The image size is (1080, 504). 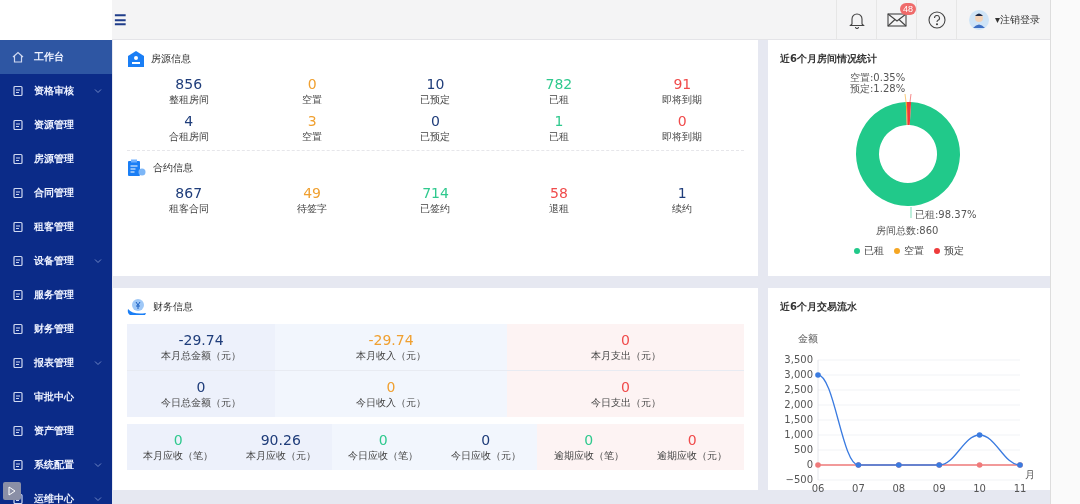 I want to click on stat-value: 10, so click(x=435, y=84).